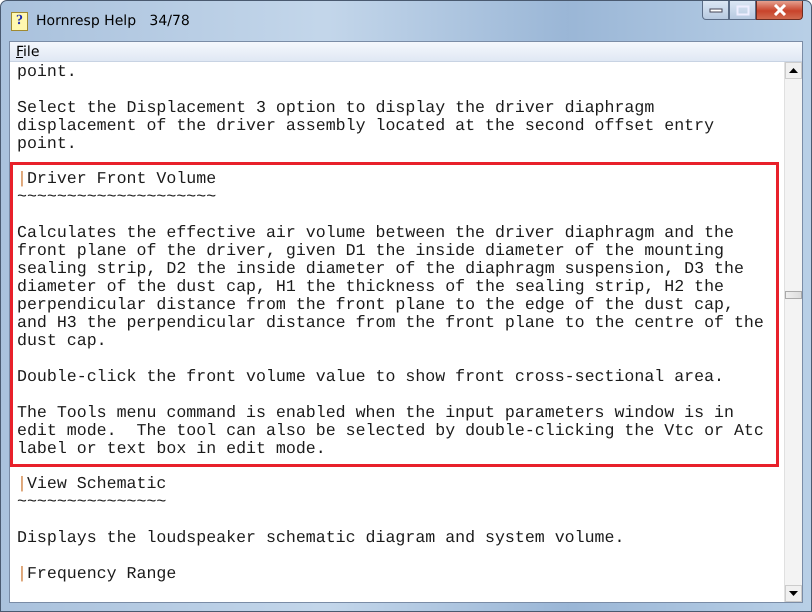  What do you see at coordinates (91, 502) in the screenshot?
I see `tilde-underline: ~~~~~~~~~~~~~~~` at bounding box center [91, 502].